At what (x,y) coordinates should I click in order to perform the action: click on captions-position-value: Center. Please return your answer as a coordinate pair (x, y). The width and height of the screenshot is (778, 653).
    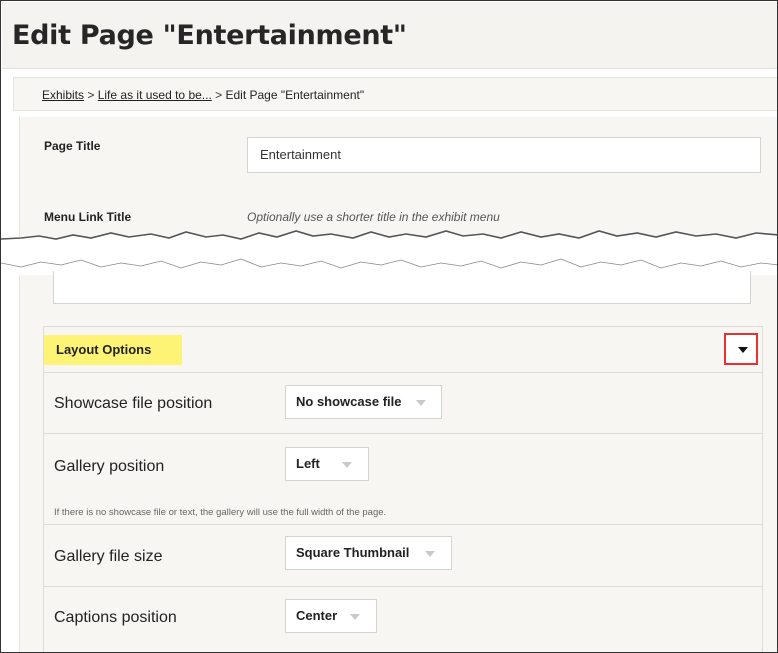
    Looking at the image, I should click on (317, 615).